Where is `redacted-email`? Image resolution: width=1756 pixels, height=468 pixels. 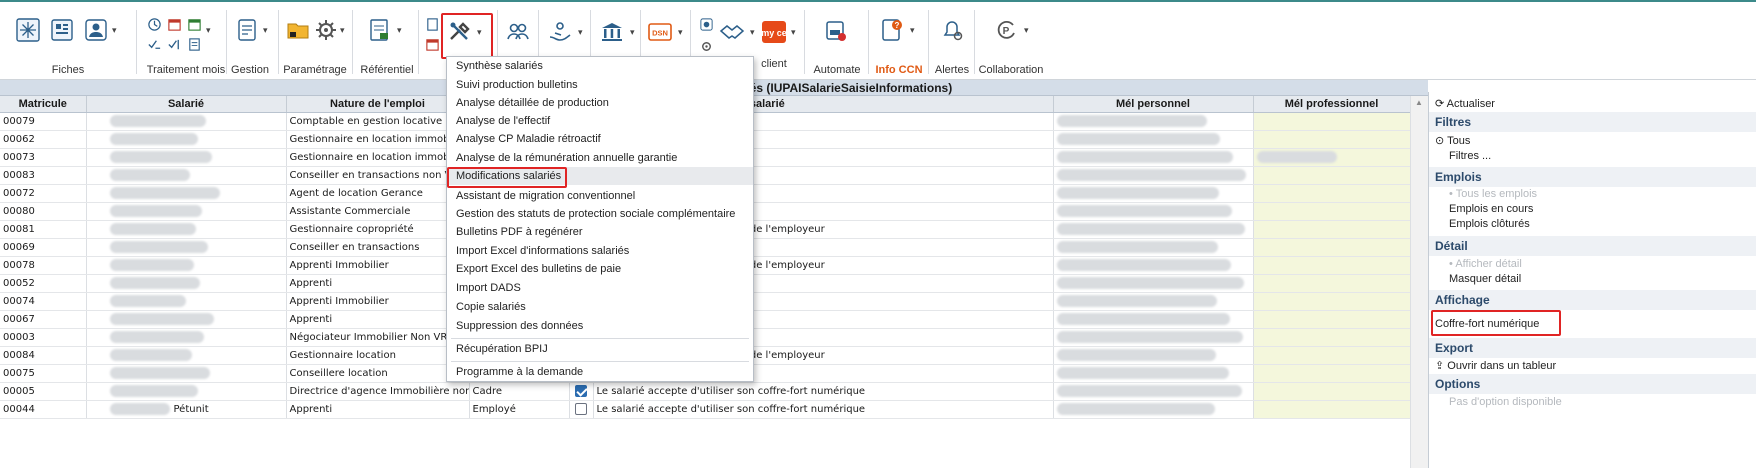
redacted-email is located at coordinates (1136, 301).